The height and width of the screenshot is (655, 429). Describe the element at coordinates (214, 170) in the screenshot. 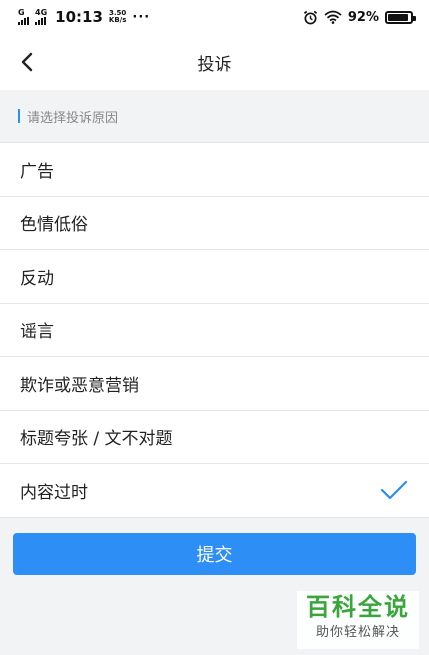

I see `reason-item-ad: 广告` at that location.